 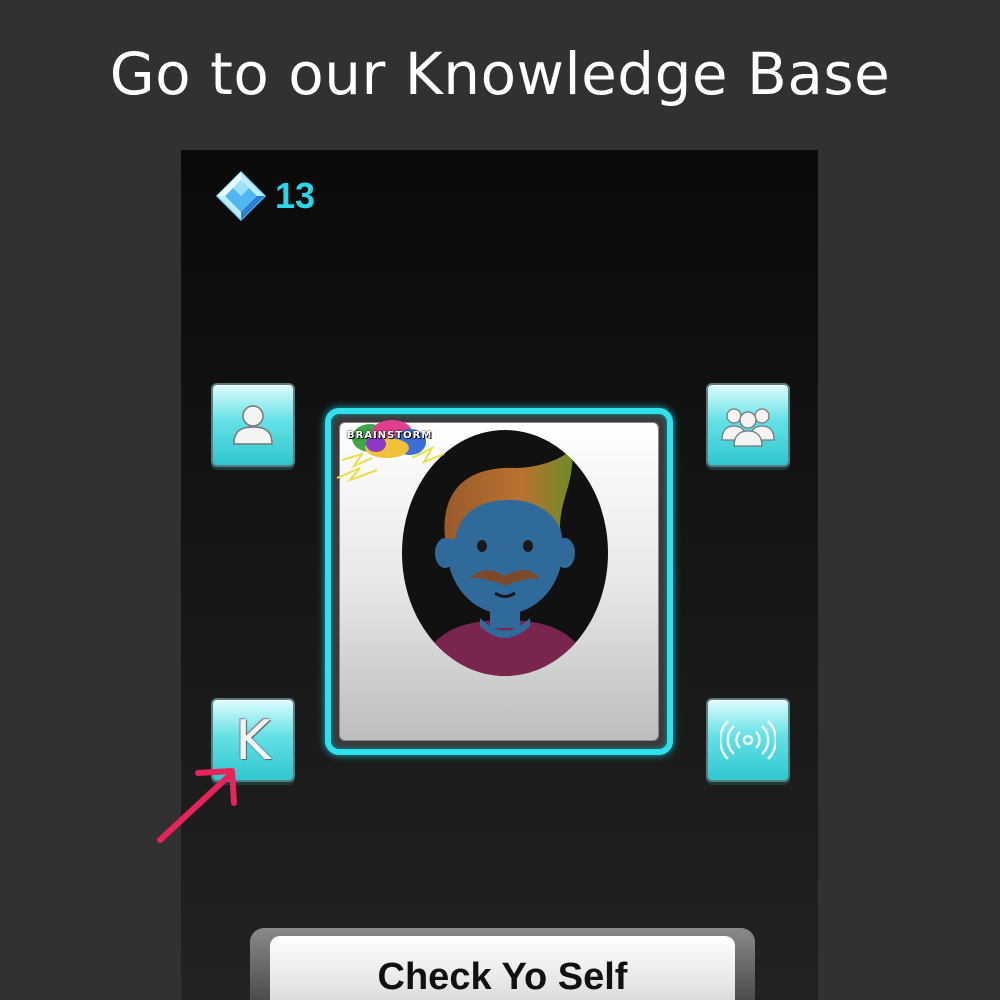 What do you see at coordinates (197, 805) in the screenshot?
I see `pink-arrow-icon` at bounding box center [197, 805].